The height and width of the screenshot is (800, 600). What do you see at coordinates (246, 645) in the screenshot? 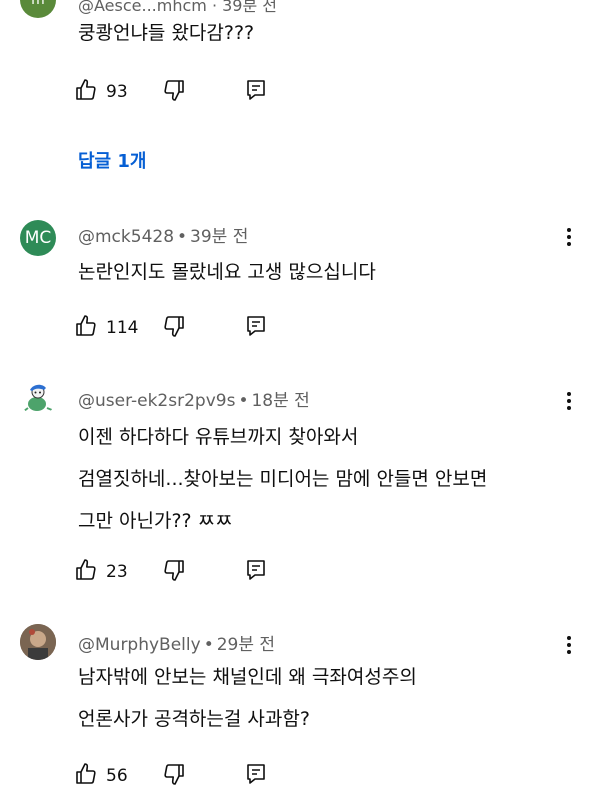
I see `comment-time: 29분 전` at bounding box center [246, 645].